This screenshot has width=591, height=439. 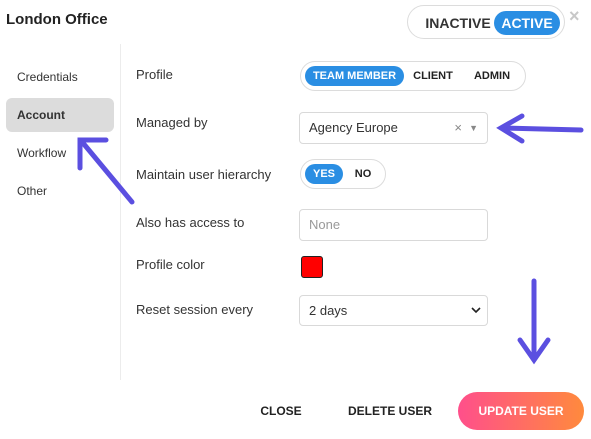 What do you see at coordinates (328, 310) in the screenshot?
I see `session-value: 2 days` at bounding box center [328, 310].